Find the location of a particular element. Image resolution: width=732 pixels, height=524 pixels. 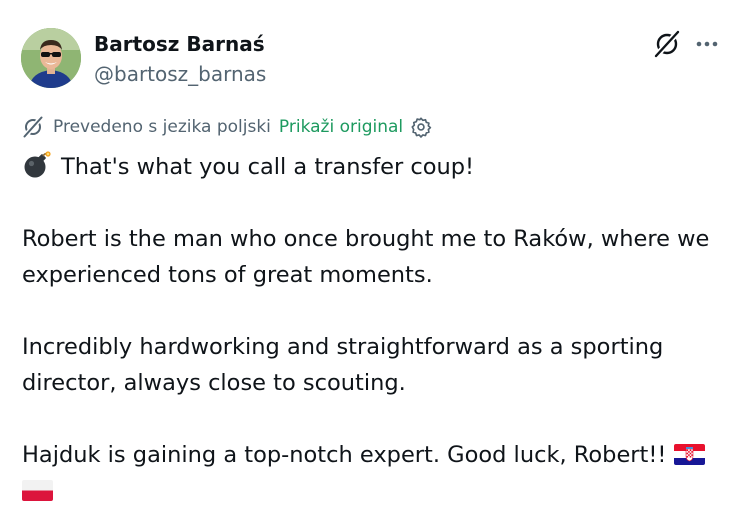

avatar-image is located at coordinates (51, 58).